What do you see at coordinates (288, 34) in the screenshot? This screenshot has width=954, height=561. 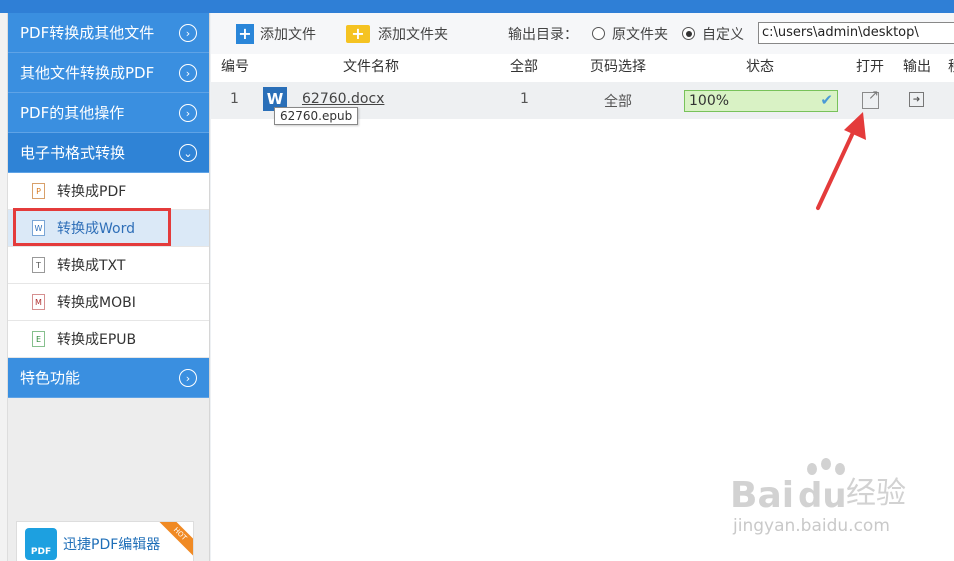 I see `add-file-label: 添加文件` at bounding box center [288, 34].